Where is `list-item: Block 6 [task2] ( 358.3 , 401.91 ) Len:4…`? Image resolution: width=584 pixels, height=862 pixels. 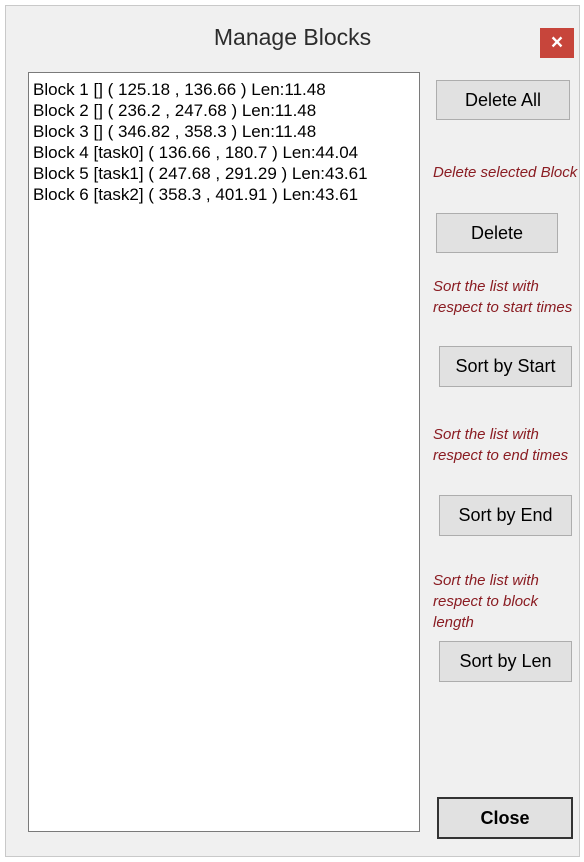
list-item: Block 6 [task2] ( 358.3 , 401.91 ) Len:4… is located at coordinates (224, 194).